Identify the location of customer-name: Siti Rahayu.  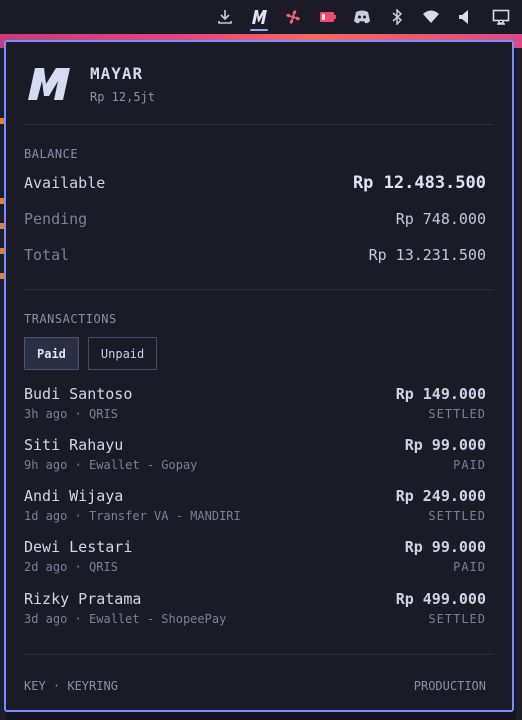
(74, 445).